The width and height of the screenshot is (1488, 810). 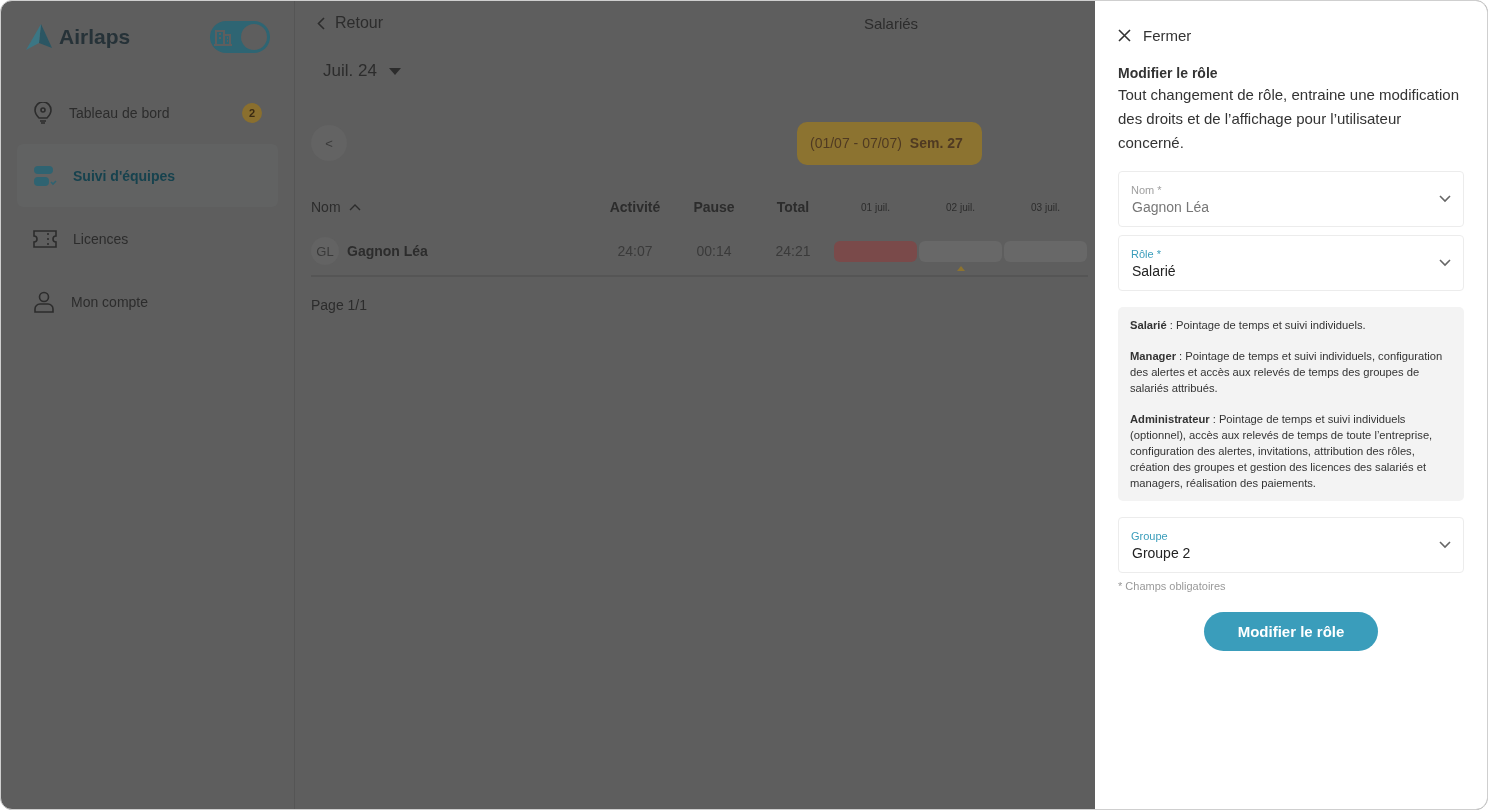 I want to click on select-field: Groupe Groupe 2, so click(x=1291, y=545).